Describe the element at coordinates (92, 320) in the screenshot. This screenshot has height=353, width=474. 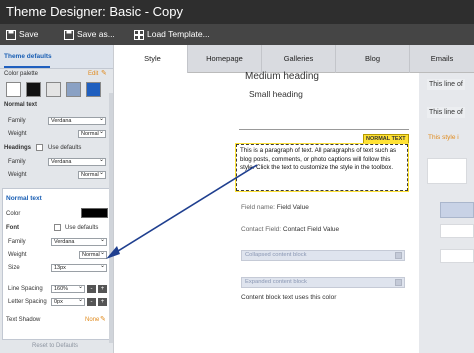
I see `text-shadow-value: None` at that location.